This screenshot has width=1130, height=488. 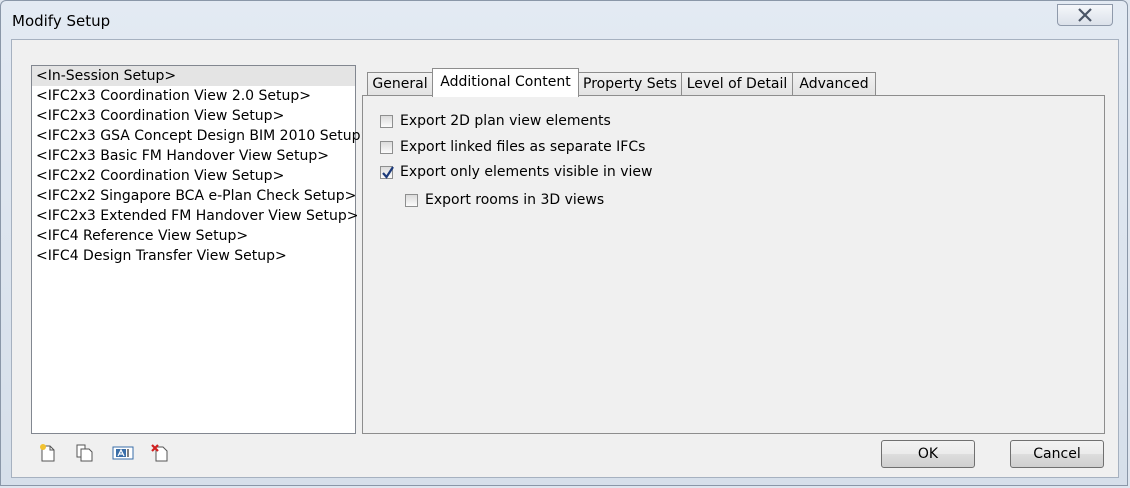 I want to click on ok-button: OK, so click(x=928, y=454).